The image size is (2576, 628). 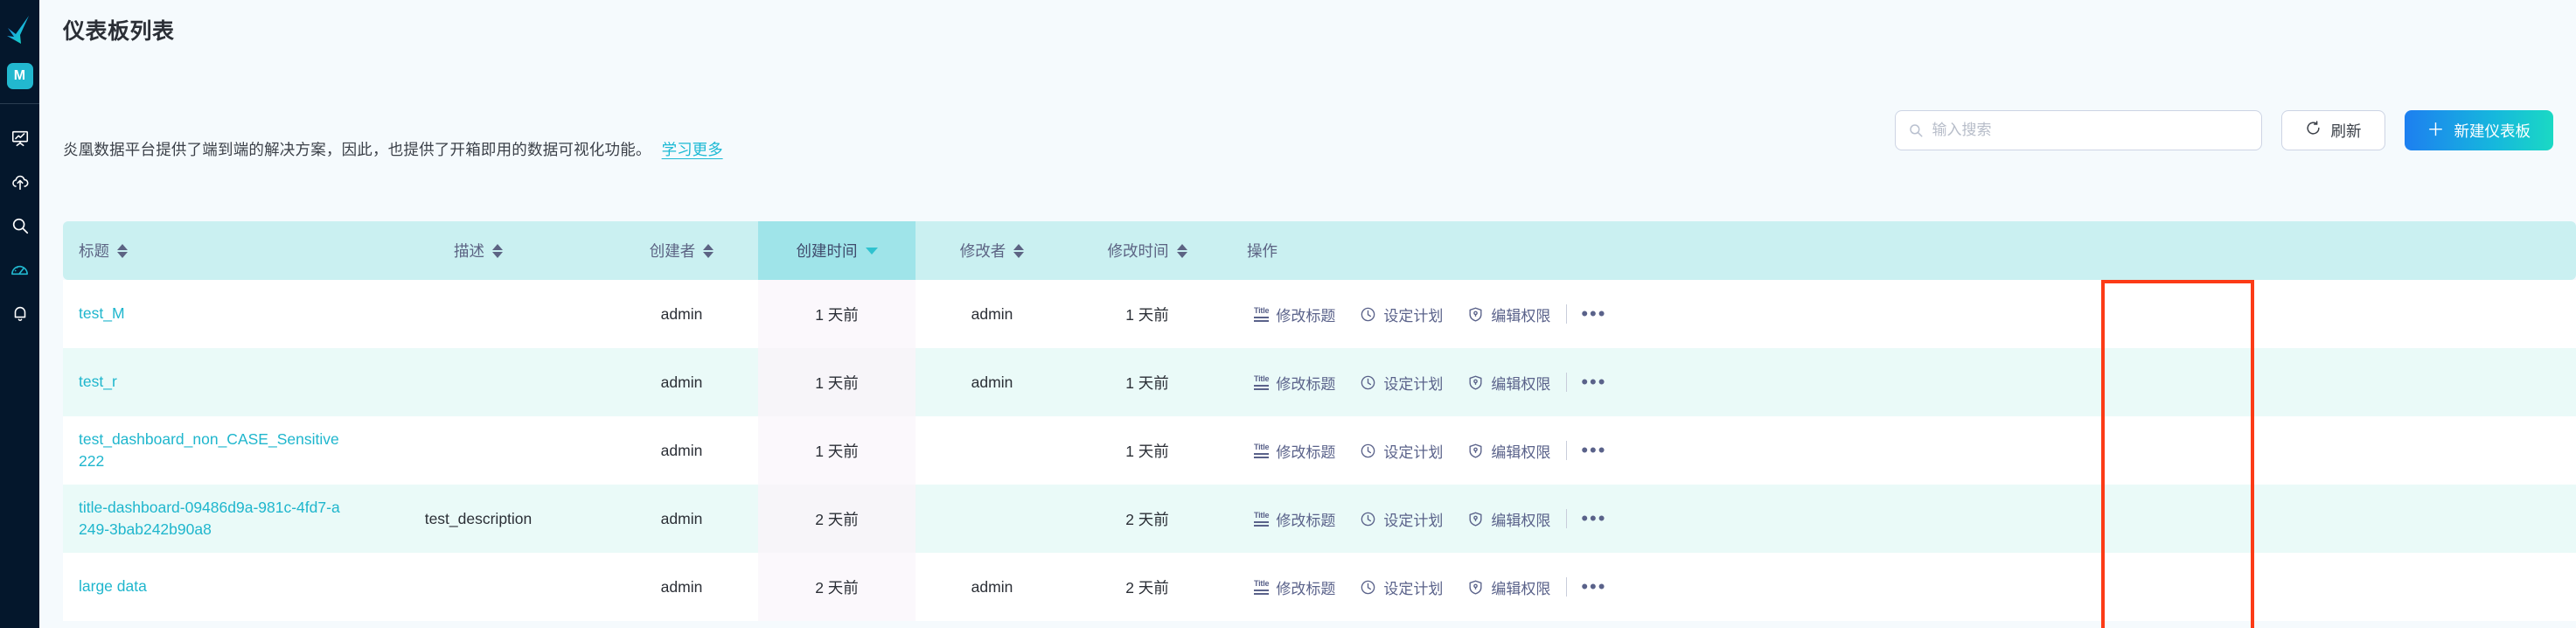 What do you see at coordinates (827, 251) in the screenshot?
I see `column-header-label: 创建时间` at bounding box center [827, 251].